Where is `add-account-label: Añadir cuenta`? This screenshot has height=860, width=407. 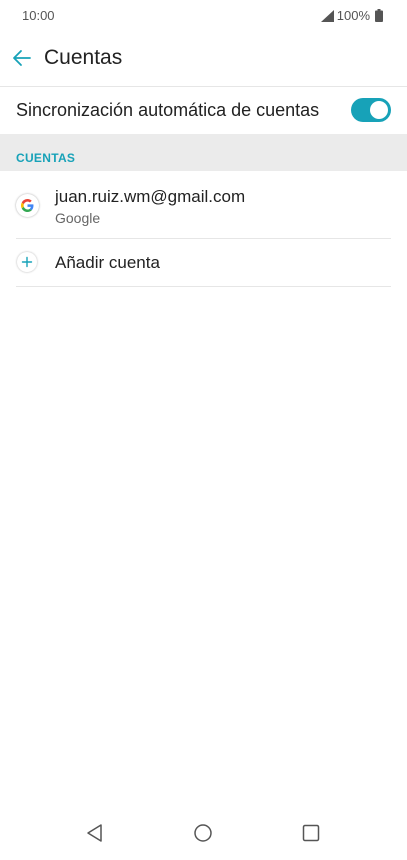 add-account-label: Añadir cuenta is located at coordinates (107, 262).